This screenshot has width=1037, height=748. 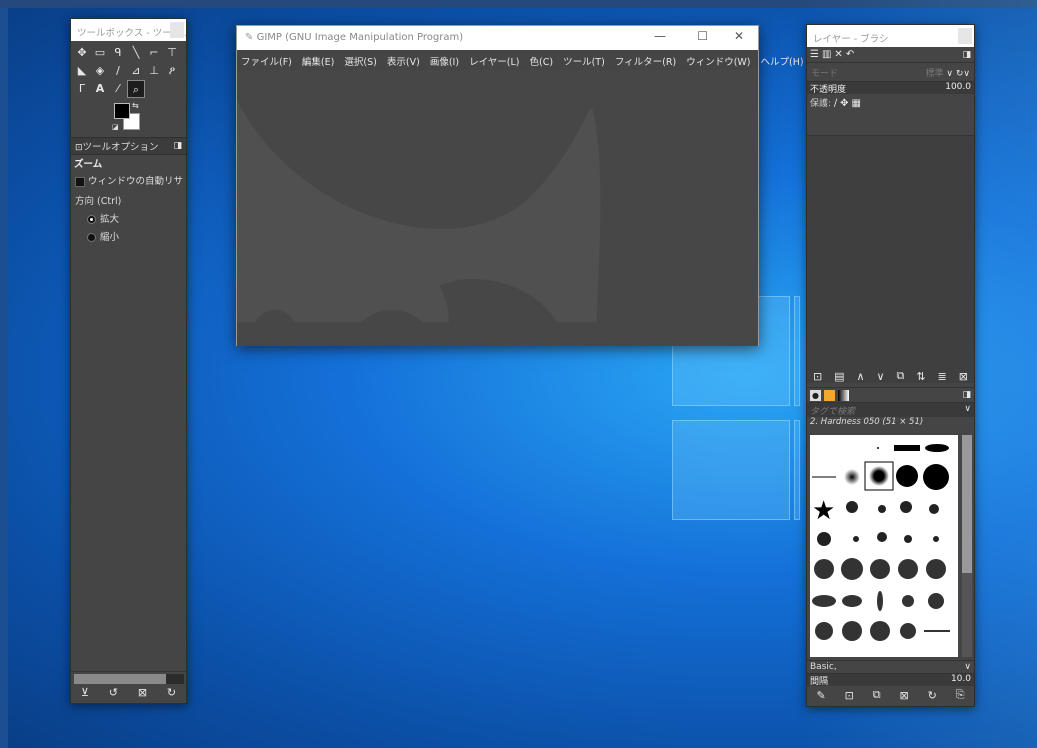 What do you see at coordinates (739, 36) in the screenshot?
I see `close-icon: ✕` at bounding box center [739, 36].